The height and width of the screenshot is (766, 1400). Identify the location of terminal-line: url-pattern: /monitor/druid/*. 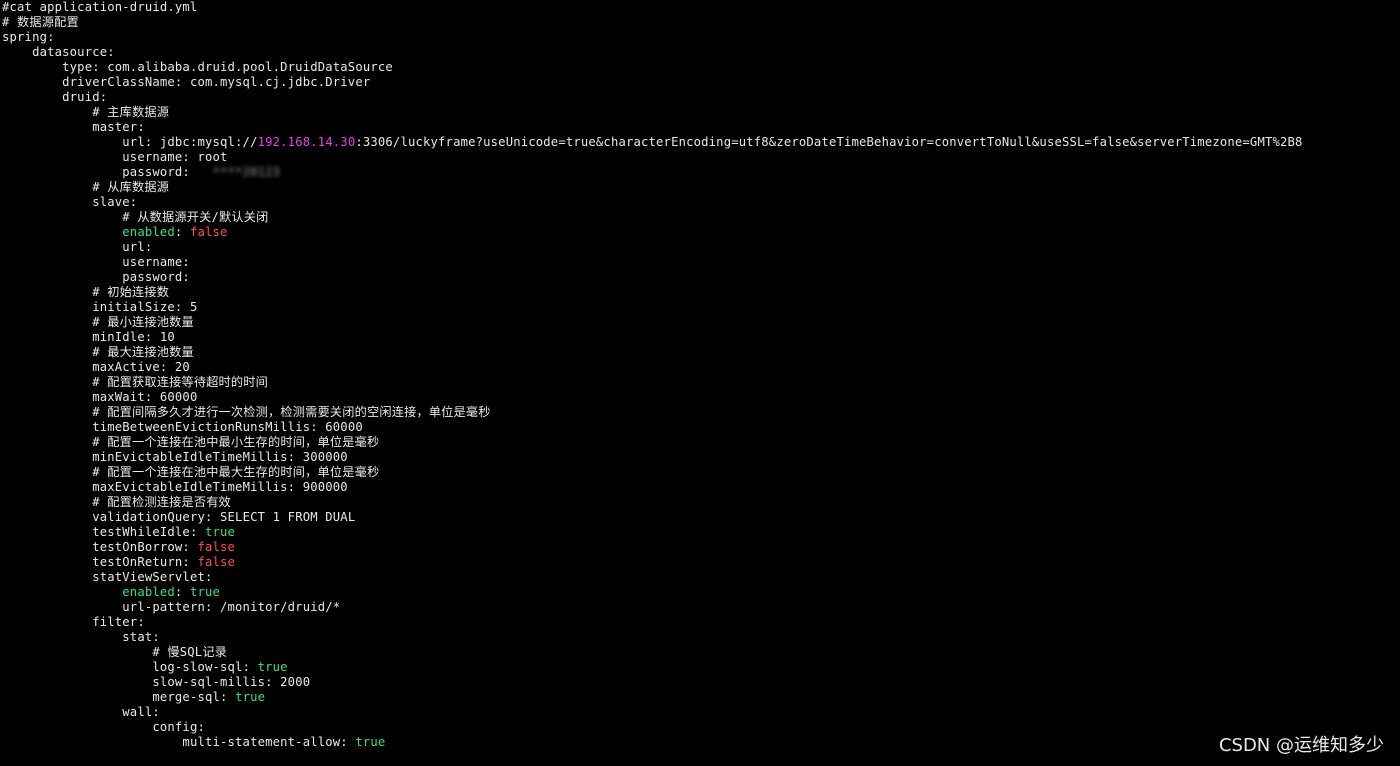
(701, 607).